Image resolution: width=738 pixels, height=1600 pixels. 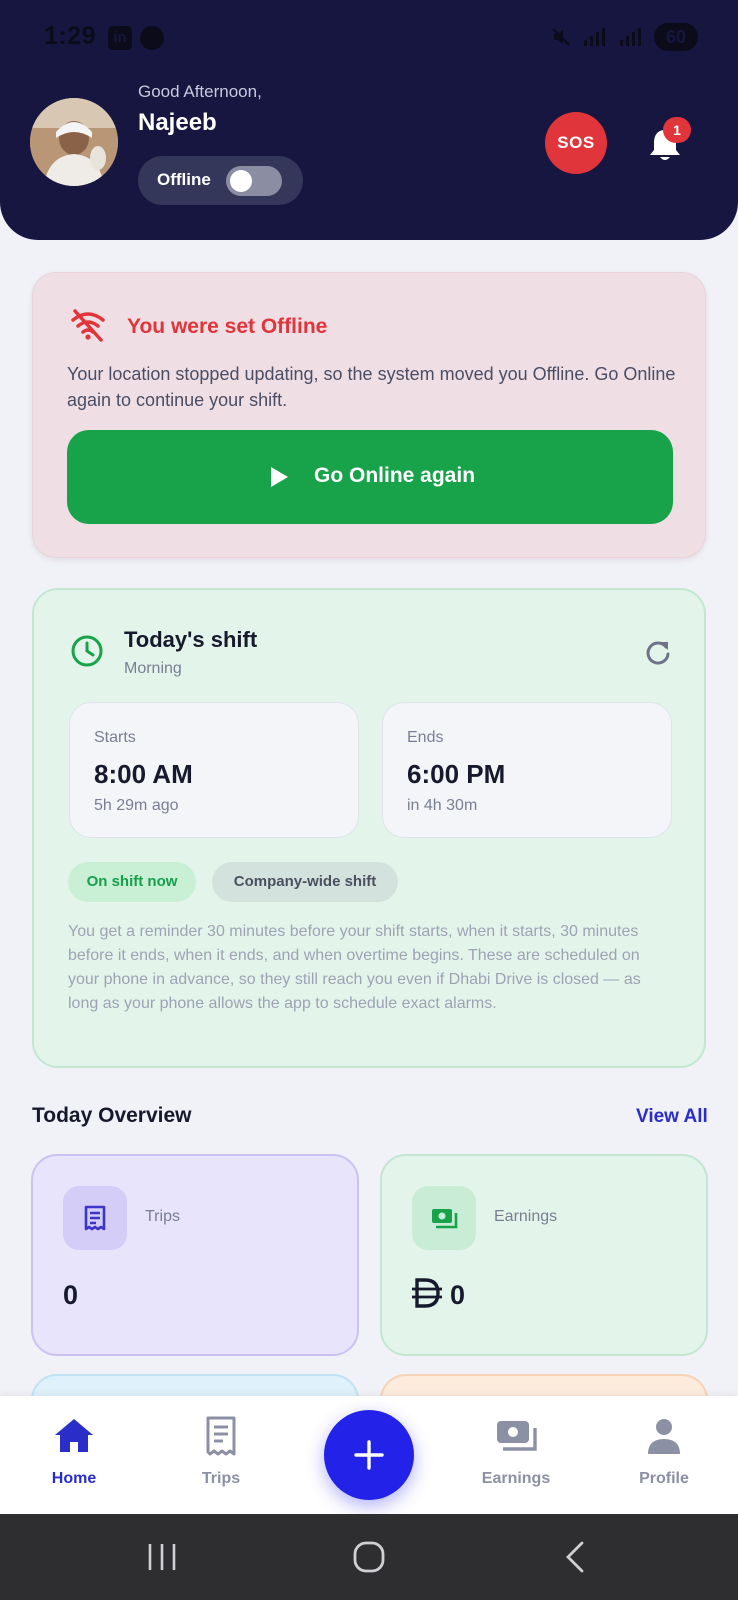 I want to click on system-nav-bar, so click(x=369, y=1557).